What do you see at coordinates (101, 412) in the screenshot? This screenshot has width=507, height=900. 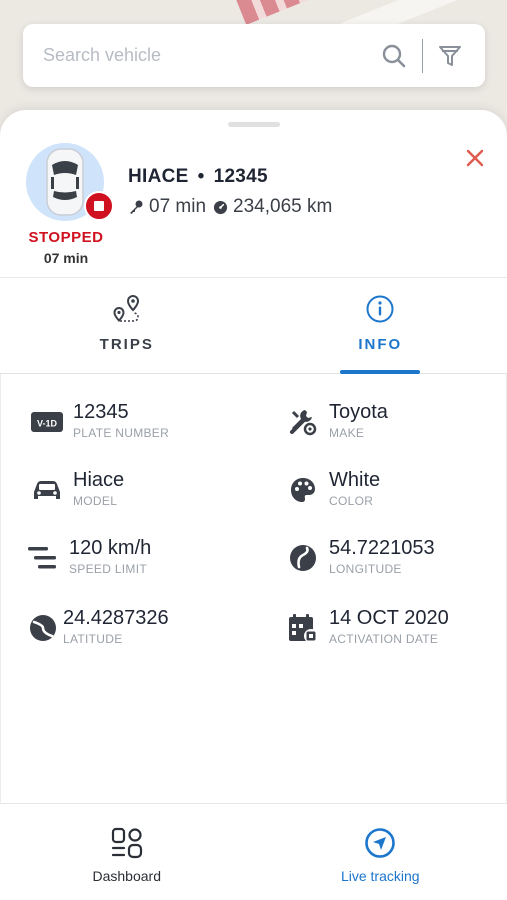 I see `plate-number-value: 12345` at bounding box center [101, 412].